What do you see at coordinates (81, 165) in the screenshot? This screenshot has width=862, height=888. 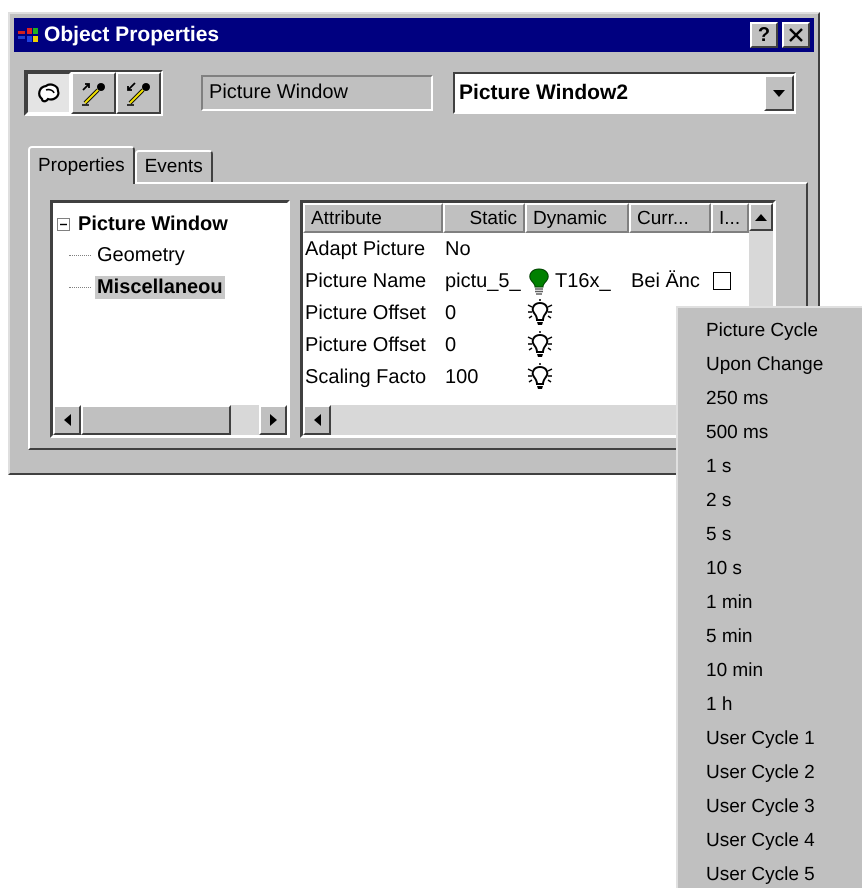 I see `tab: Properties` at bounding box center [81, 165].